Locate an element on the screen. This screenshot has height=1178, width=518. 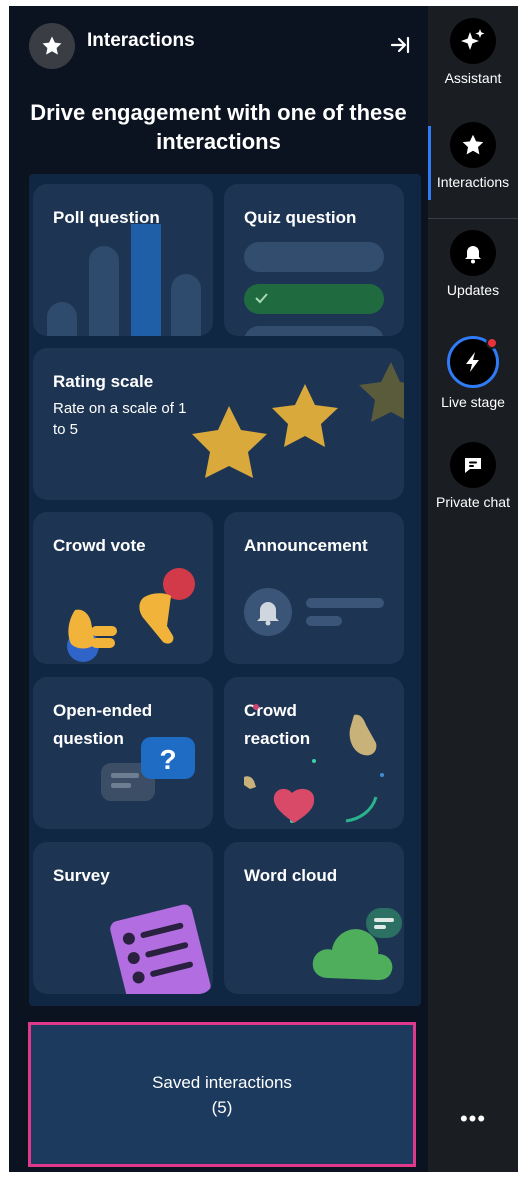
poll-question-card: Poll question is located at coordinates (123, 260).